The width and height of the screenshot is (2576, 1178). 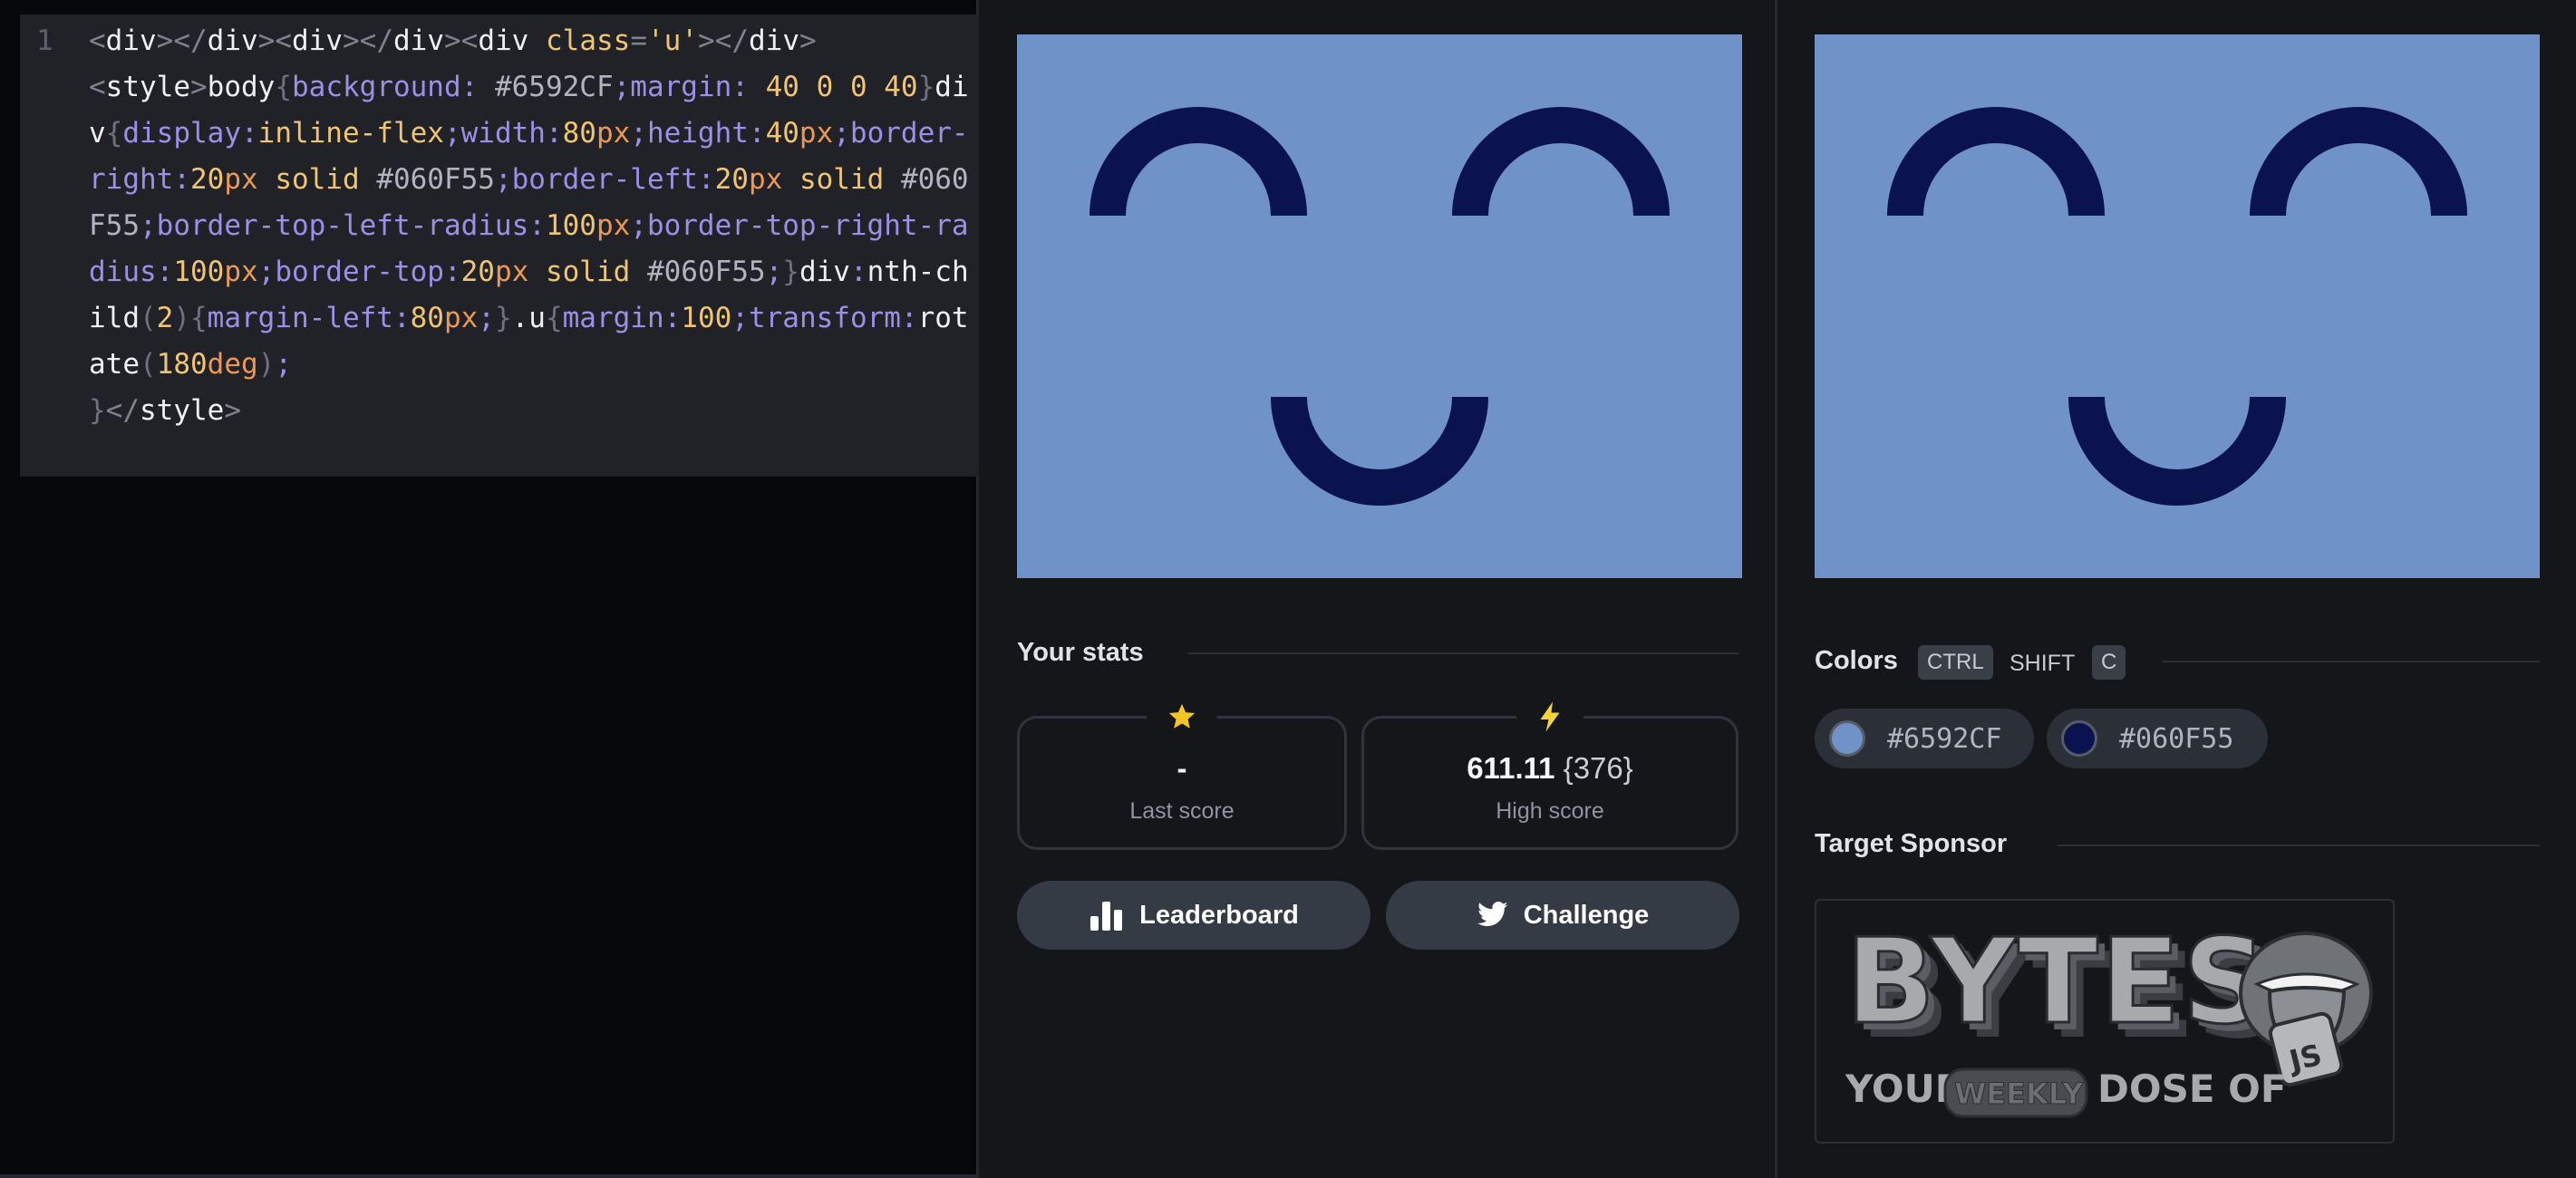 What do you see at coordinates (1944, 738) in the screenshot?
I see `color-swatch-label-light: #6592CF` at bounding box center [1944, 738].